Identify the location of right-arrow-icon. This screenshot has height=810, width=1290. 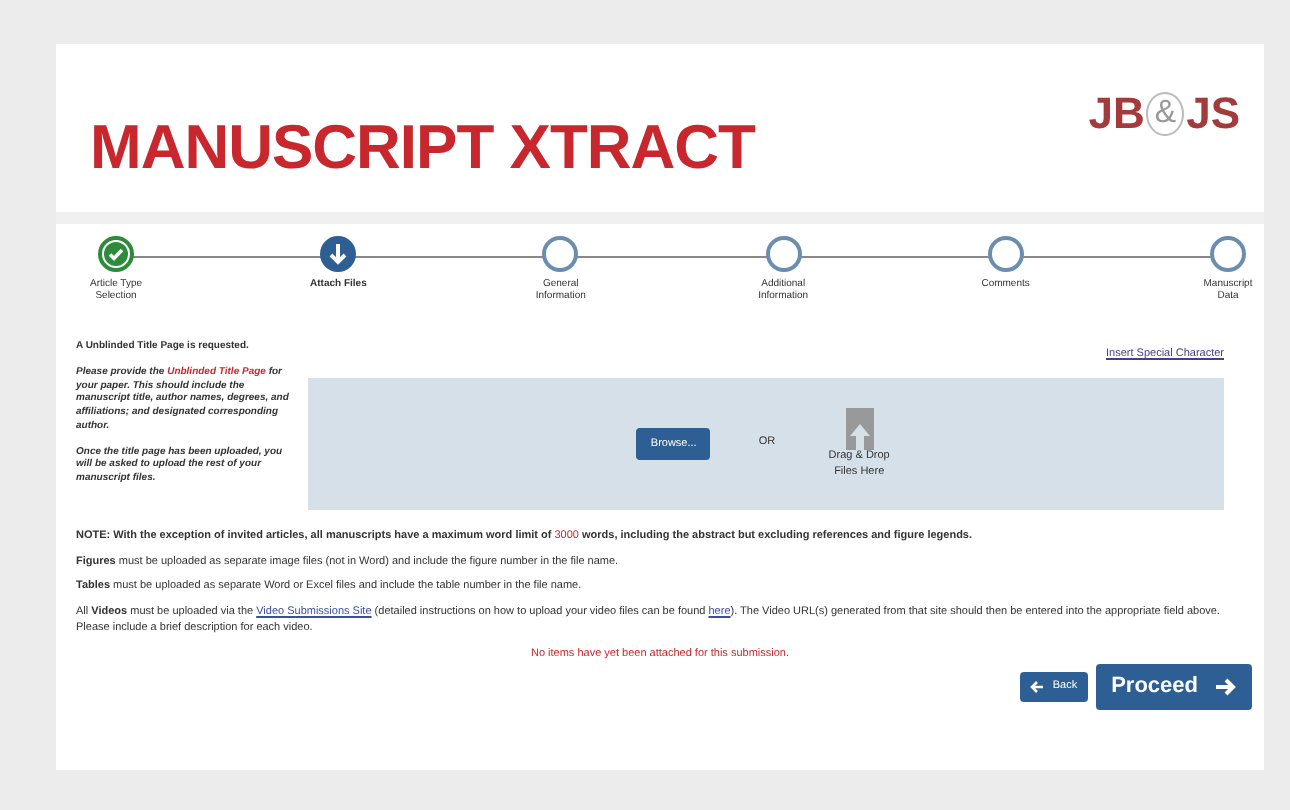
(1225, 686).